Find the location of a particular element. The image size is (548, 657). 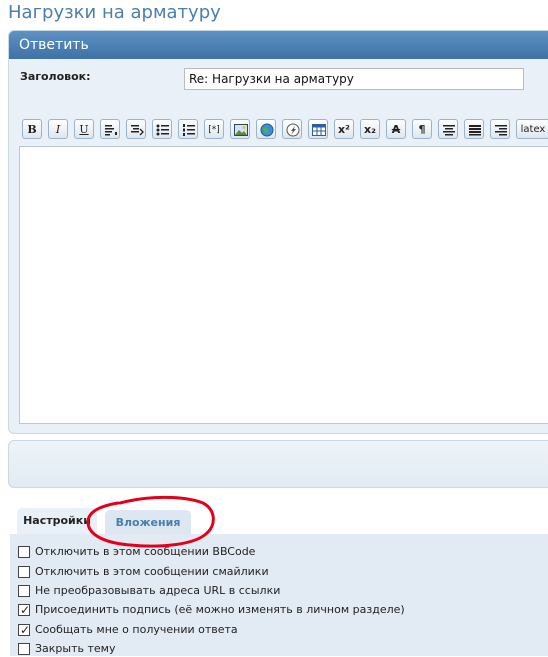

subscript-label: x₂ is located at coordinates (370, 129).